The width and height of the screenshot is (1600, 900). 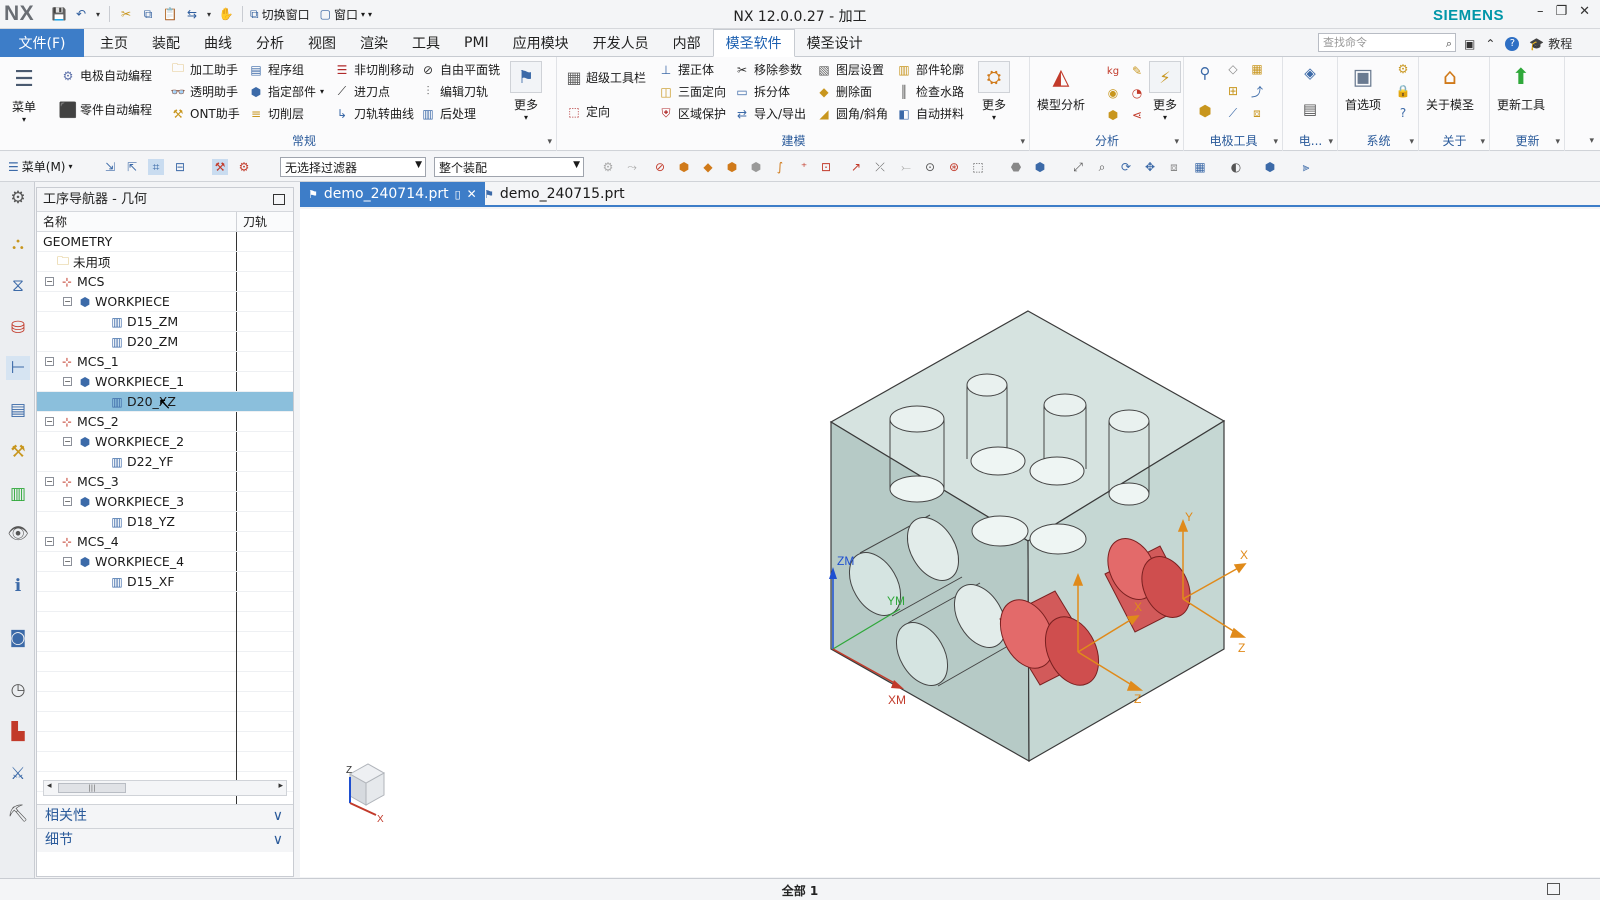 What do you see at coordinates (768, 69) in the screenshot?
I see `remove-parameters-button: ✂ 移除参数` at bounding box center [768, 69].